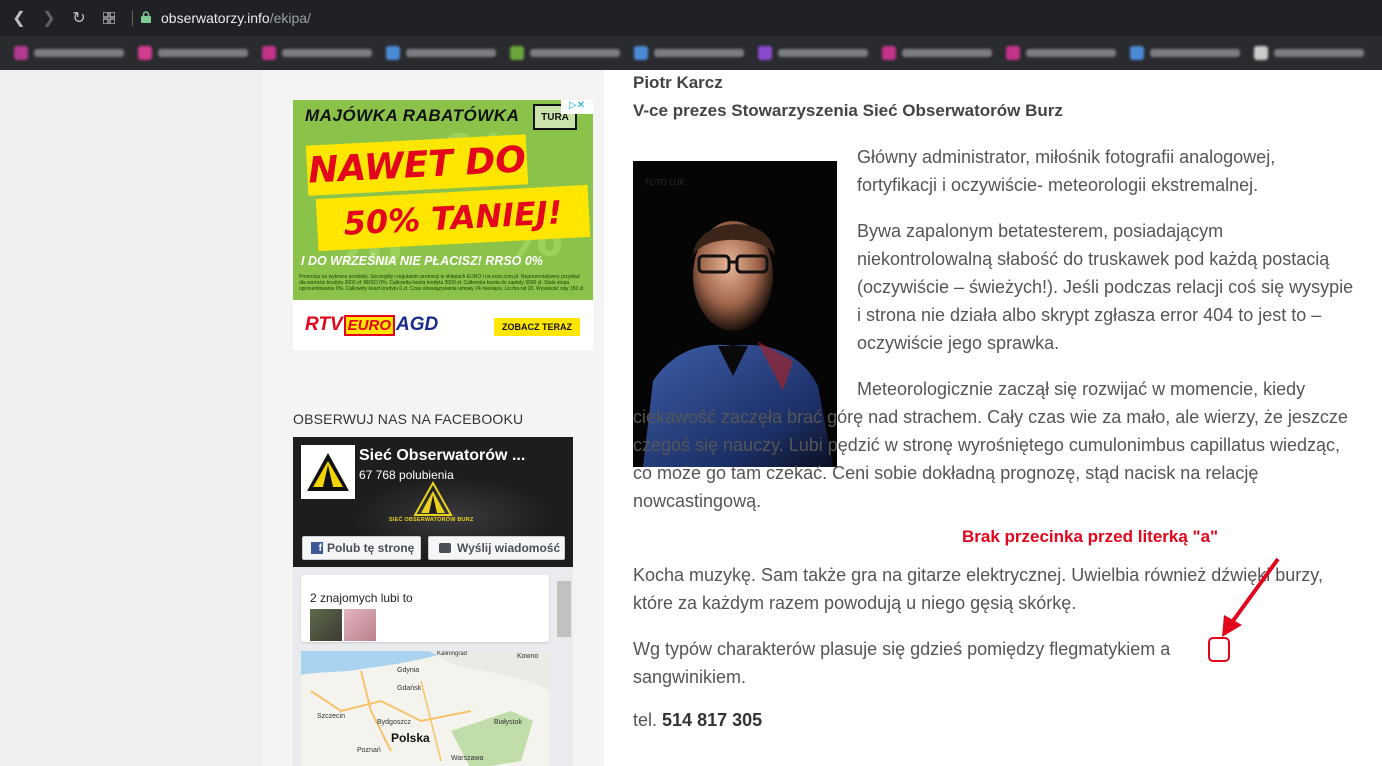  I want to click on annotation-arrow-icon, so click(1251, 597).